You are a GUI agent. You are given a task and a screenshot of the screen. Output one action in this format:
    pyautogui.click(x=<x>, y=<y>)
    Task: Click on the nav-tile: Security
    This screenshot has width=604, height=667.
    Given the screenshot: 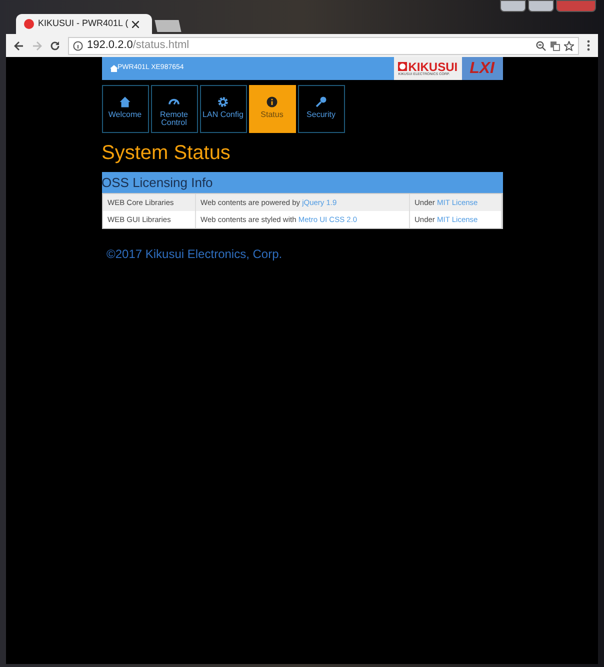 What is the action you would take?
    pyautogui.click(x=321, y=109)
    